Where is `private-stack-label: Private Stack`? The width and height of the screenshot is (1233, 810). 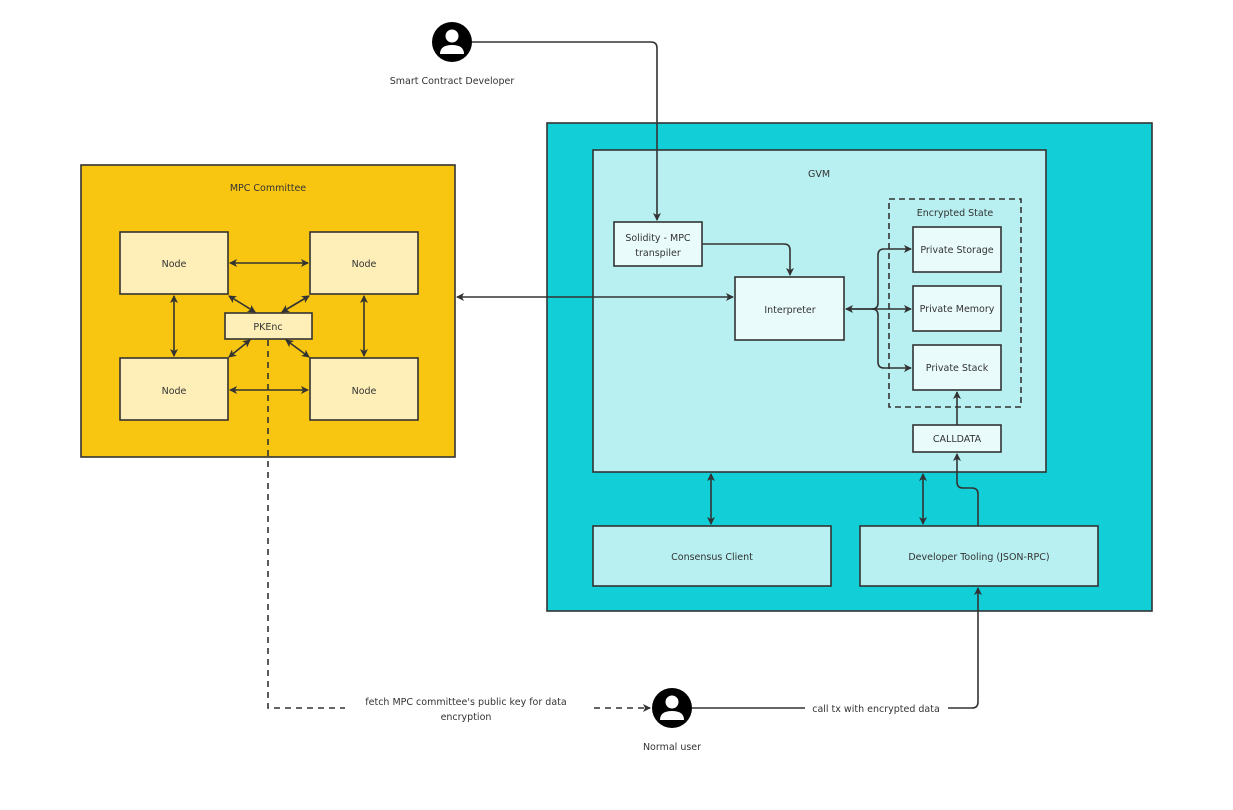 private-stack-label: Private Stack is located at coordinates (957, 368).